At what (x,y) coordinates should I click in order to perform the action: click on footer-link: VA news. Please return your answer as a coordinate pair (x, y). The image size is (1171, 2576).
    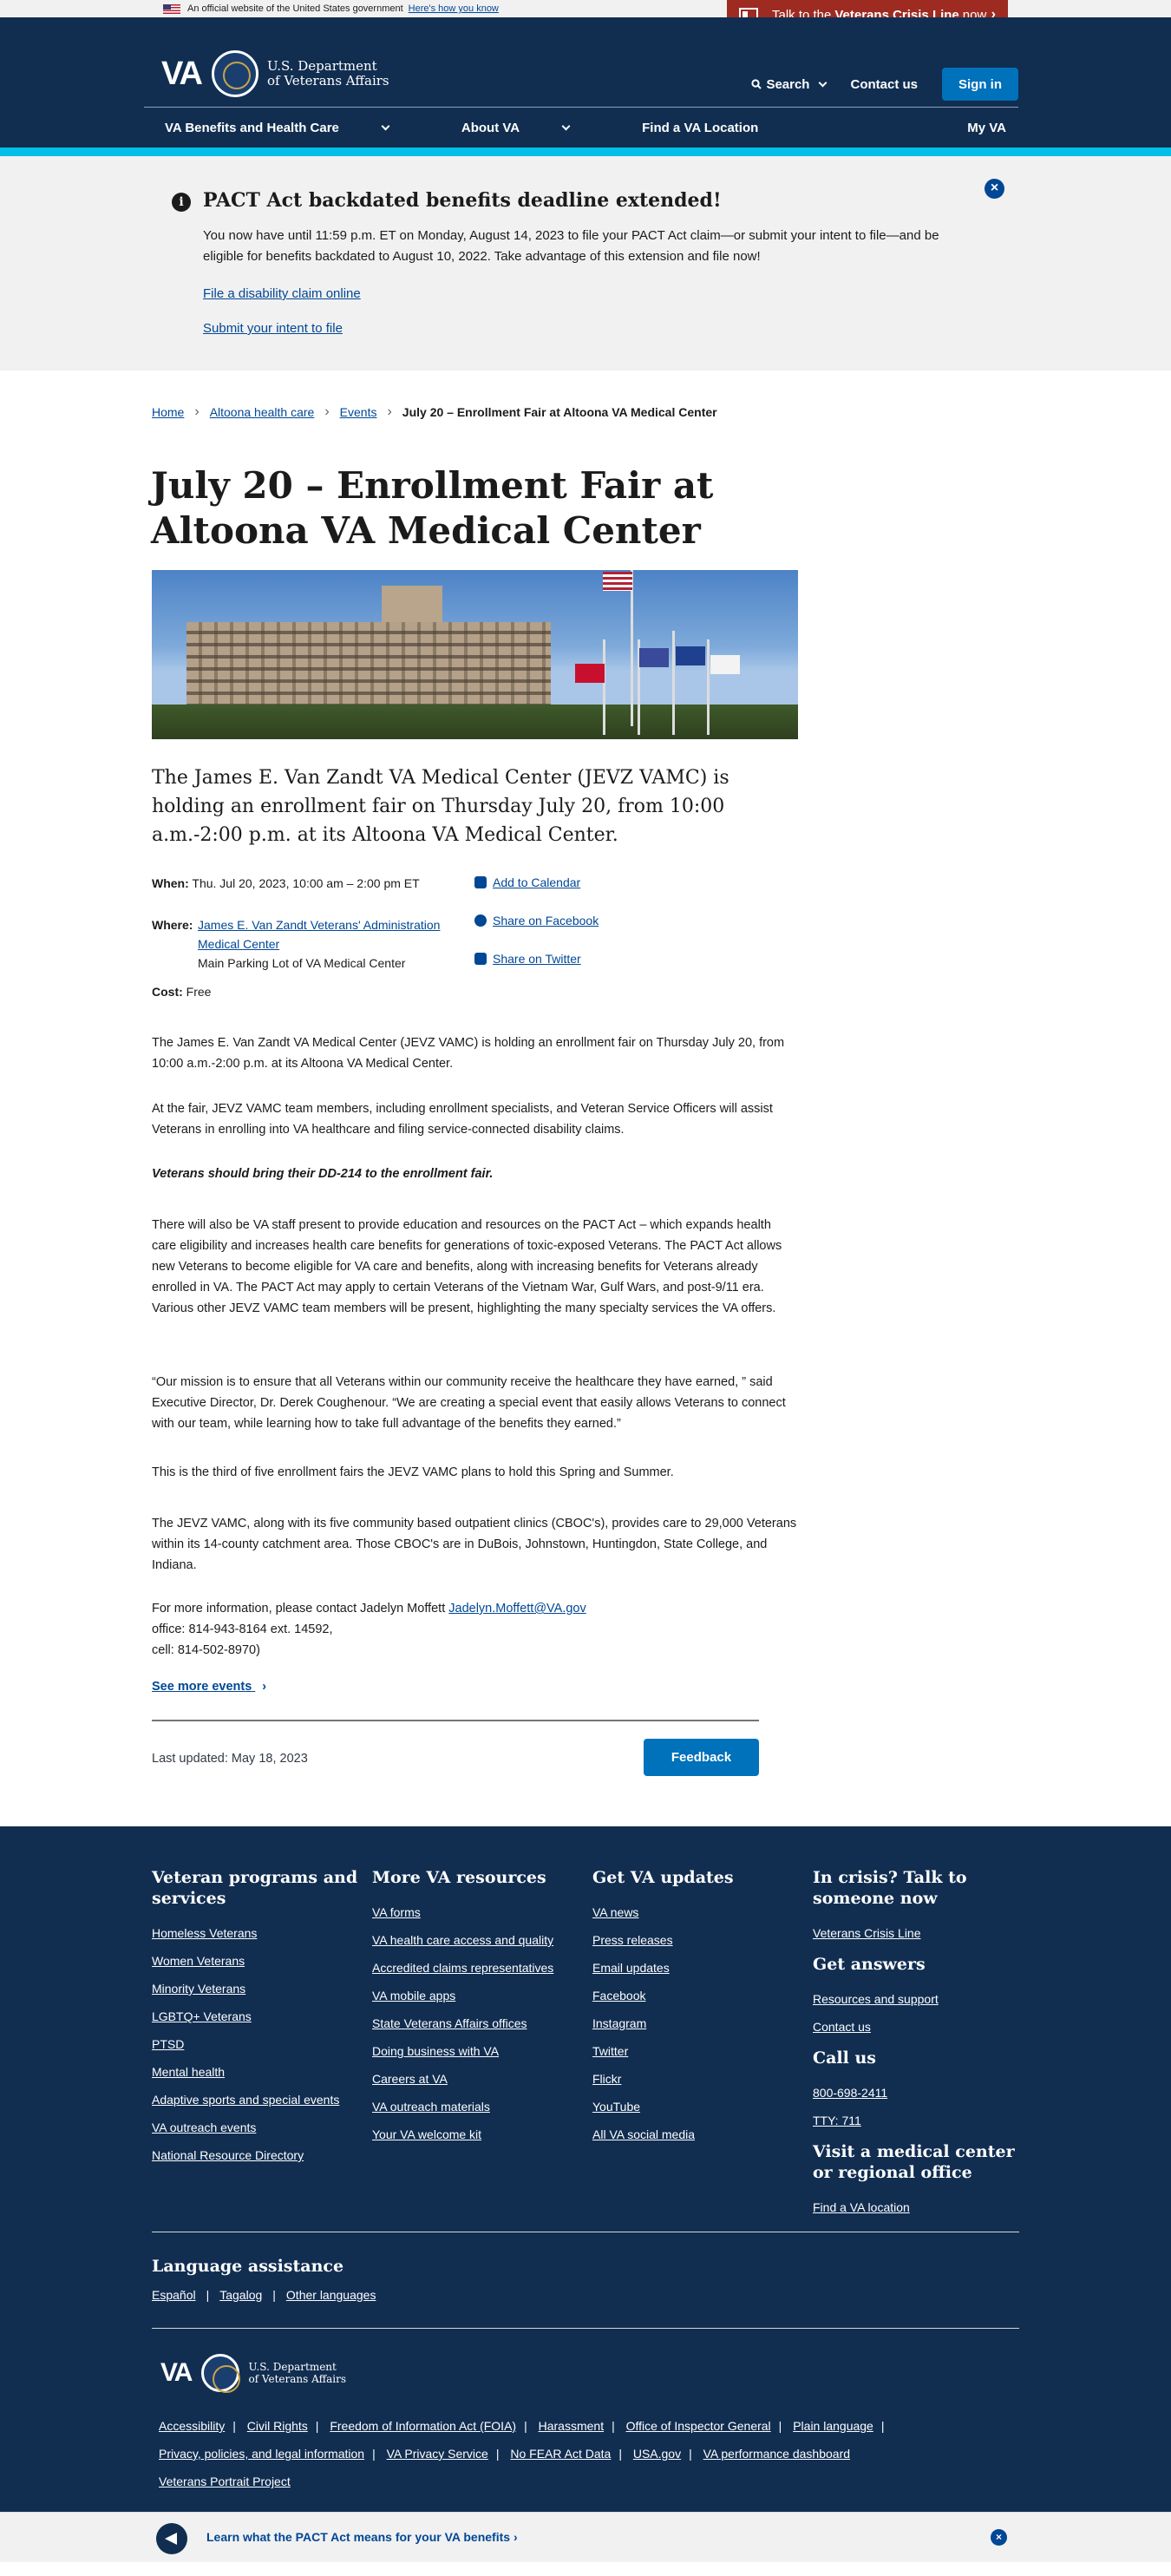
    Looking at the image, I should click on (697, 1912).